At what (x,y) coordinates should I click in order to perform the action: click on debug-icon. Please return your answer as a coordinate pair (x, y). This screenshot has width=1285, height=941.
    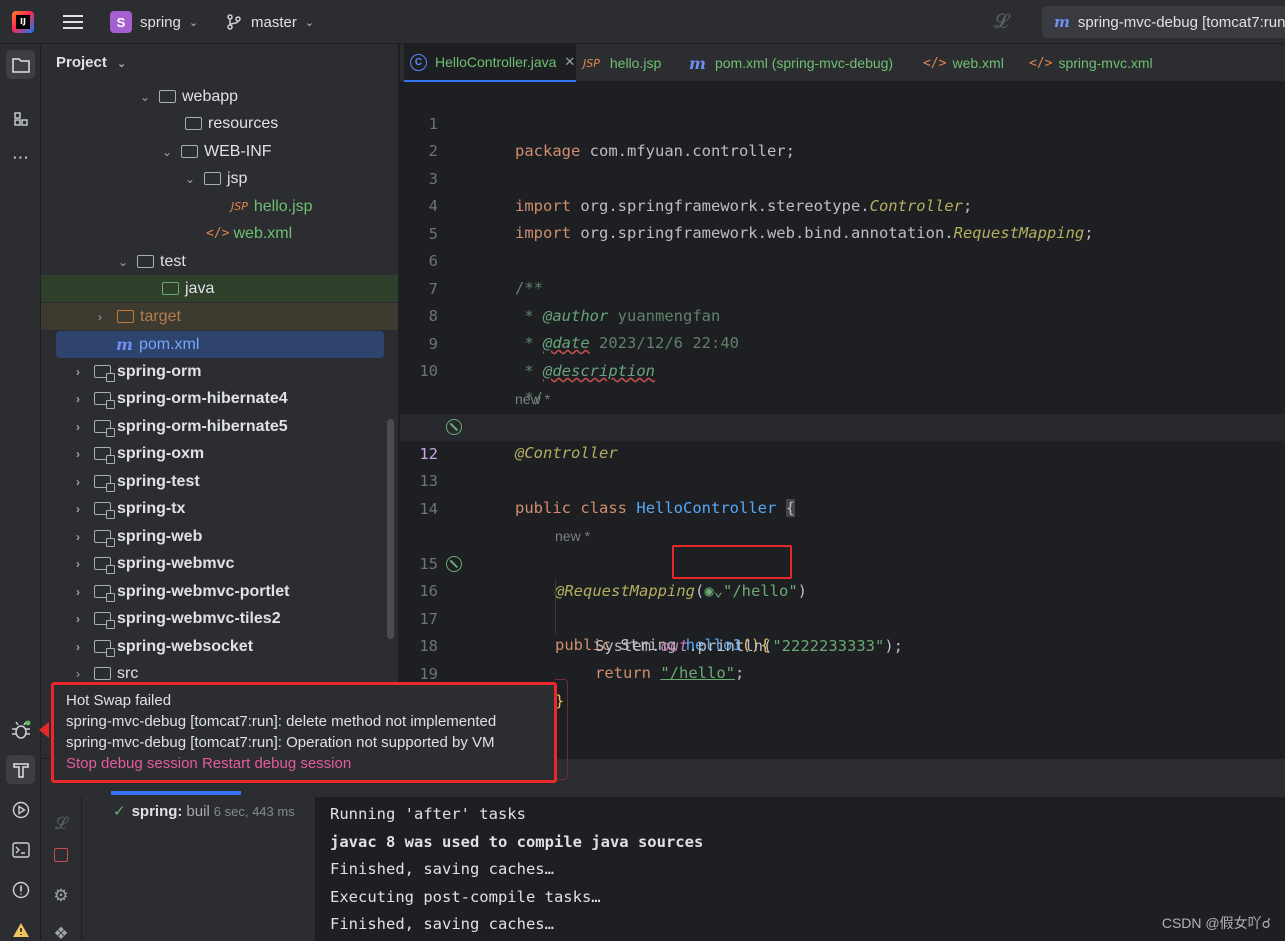
    Looking at the image, I should click on (20, 729).